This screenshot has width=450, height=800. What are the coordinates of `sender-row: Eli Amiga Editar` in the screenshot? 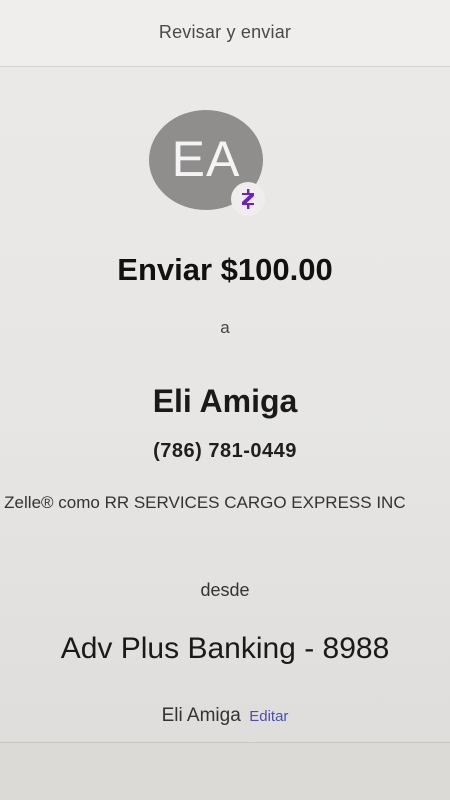 It's located at (225, 716).